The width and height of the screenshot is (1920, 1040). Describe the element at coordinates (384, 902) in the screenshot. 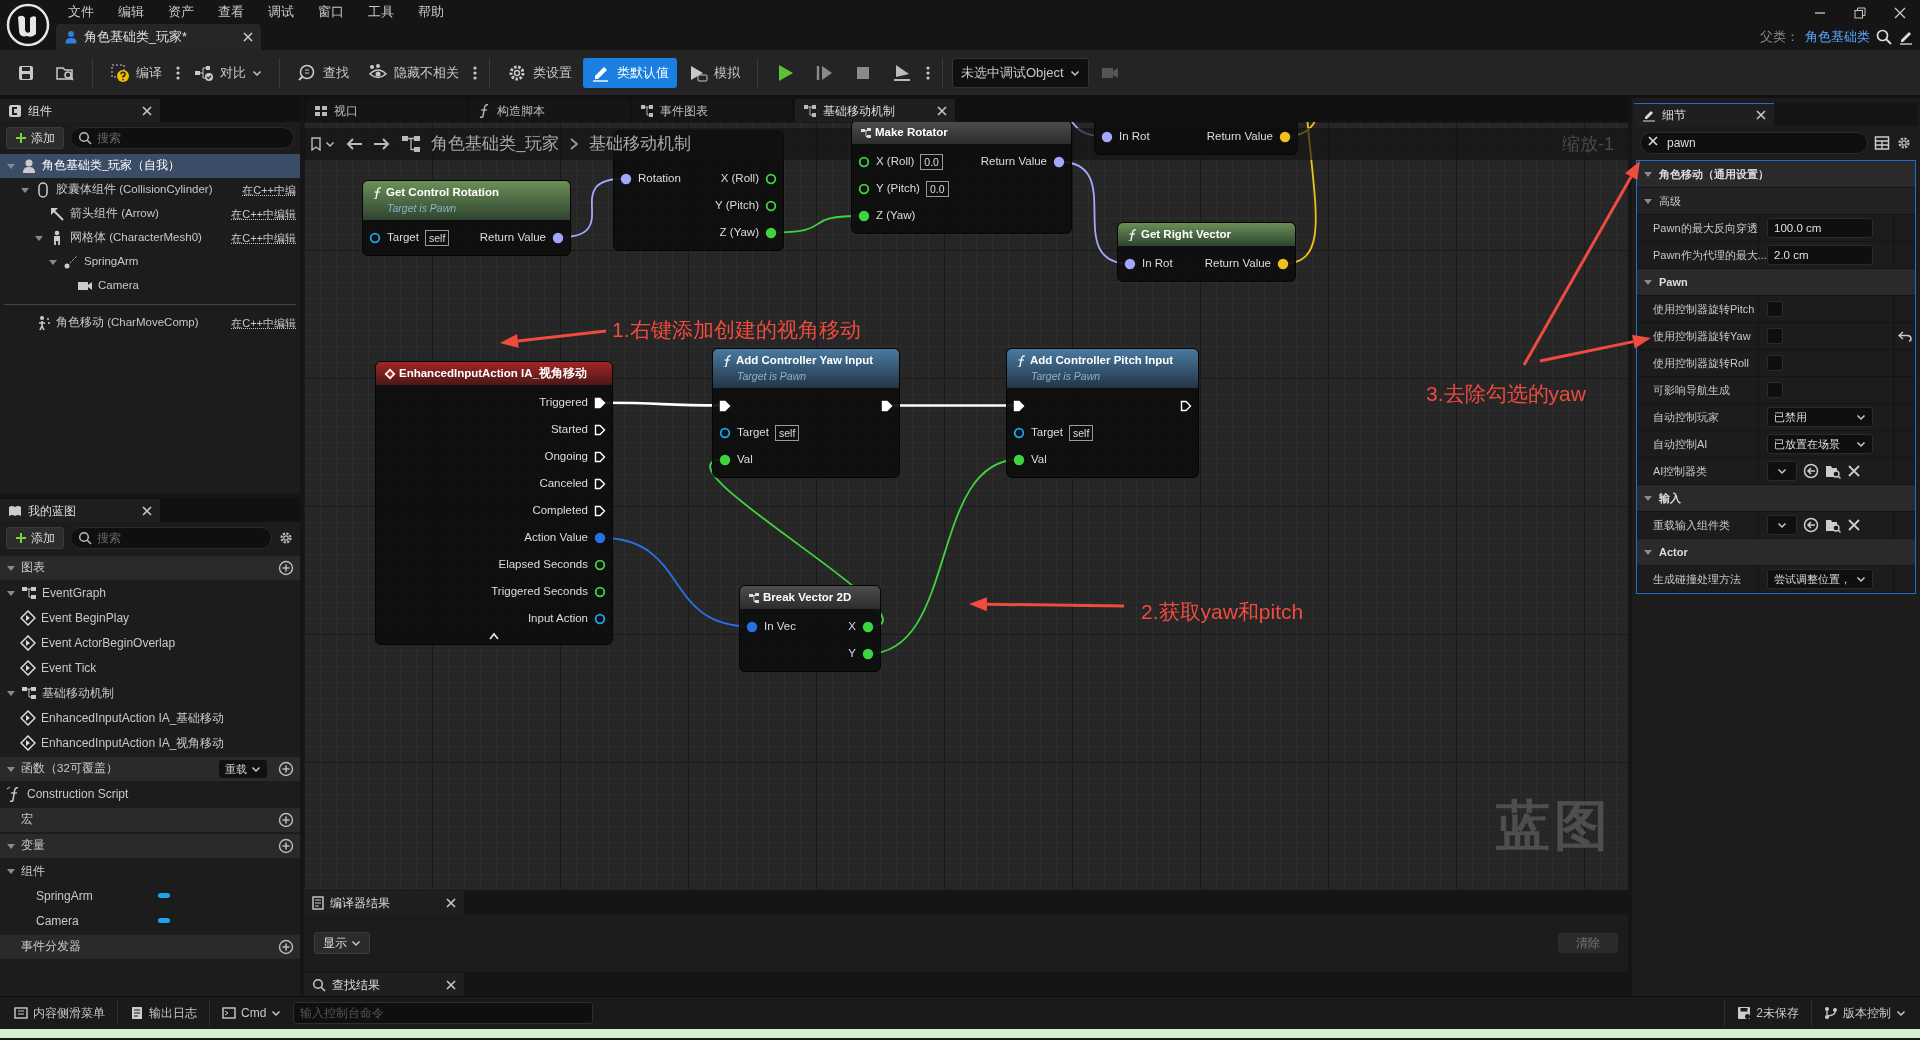

I see `panel-tab: 编译器结果` at that location.